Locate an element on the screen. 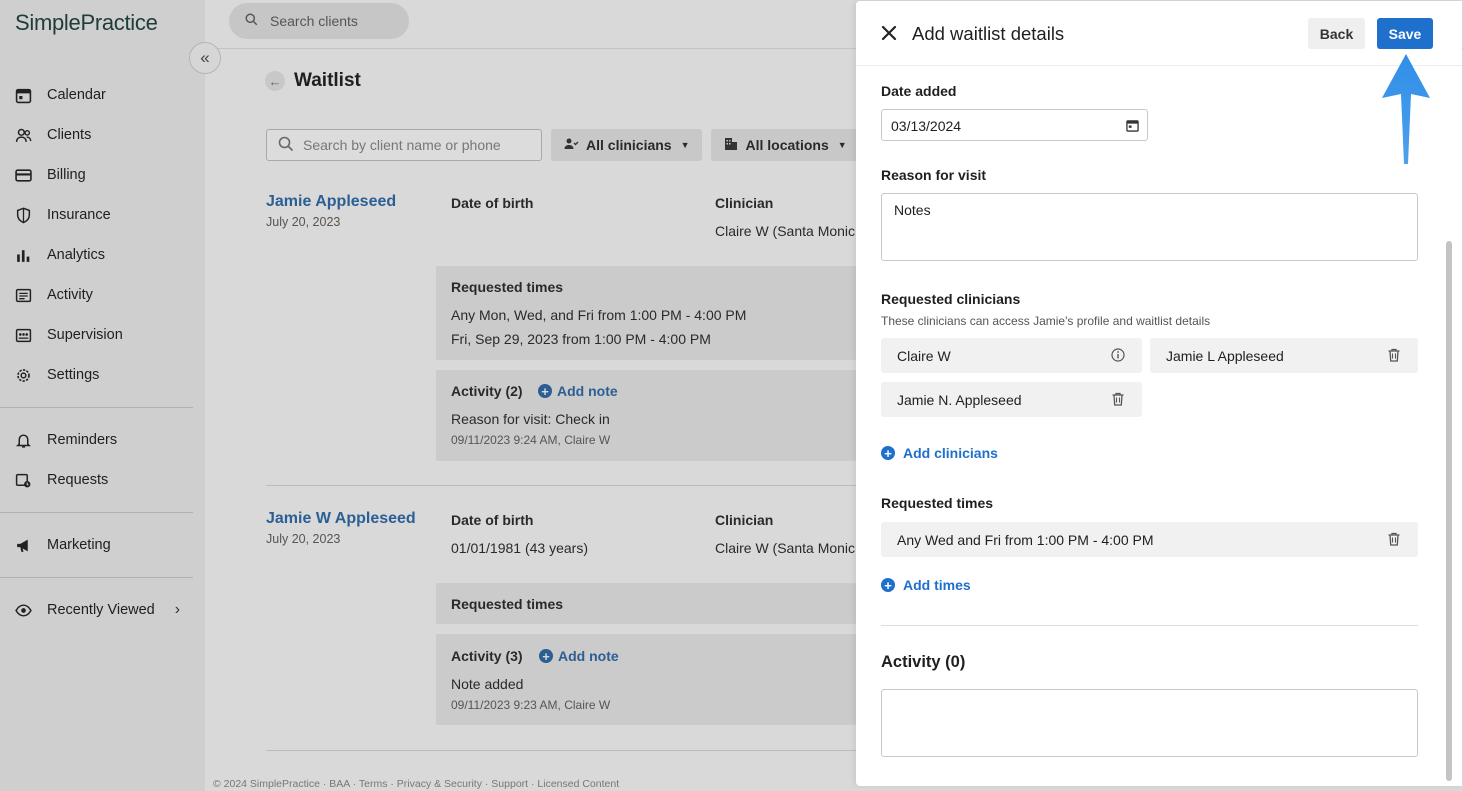 The height and width of the screenshot is (791, 1463). page-header: ← Waitlist is located at coordinates (313, 81).